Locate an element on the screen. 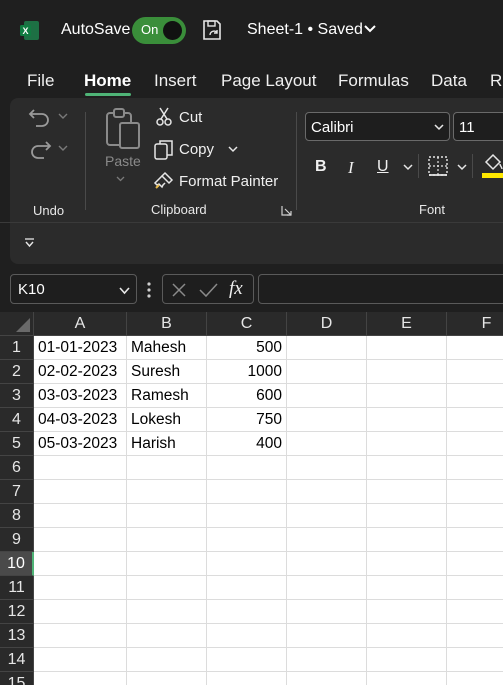 This screenshot has width=503, height=685. cell-d8 is located at coordinates (327, 516).